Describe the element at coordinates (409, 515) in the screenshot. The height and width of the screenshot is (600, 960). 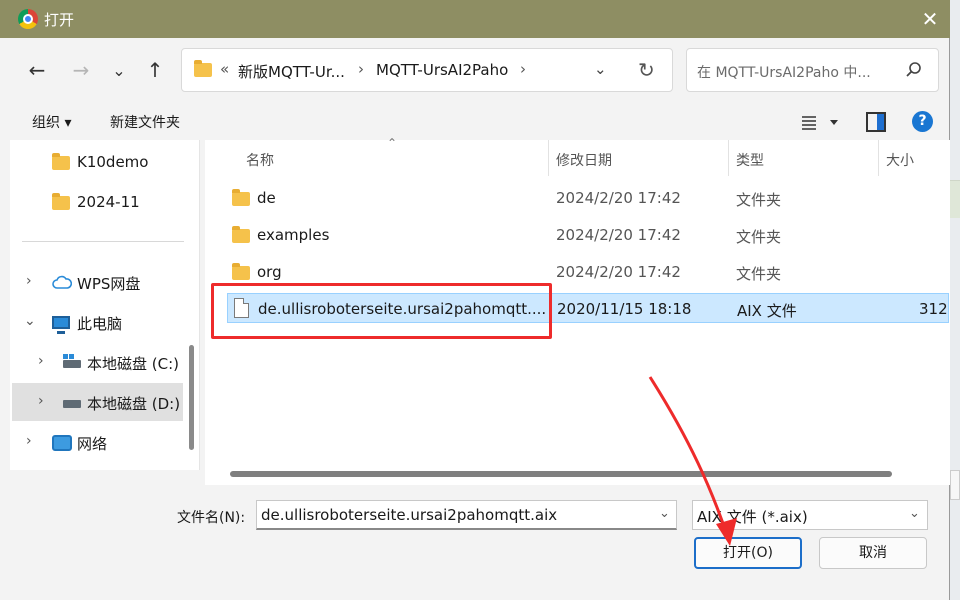
I see `filename-value: de.ullisroboterseite.ursai2pahomqtt.aix` at that location.